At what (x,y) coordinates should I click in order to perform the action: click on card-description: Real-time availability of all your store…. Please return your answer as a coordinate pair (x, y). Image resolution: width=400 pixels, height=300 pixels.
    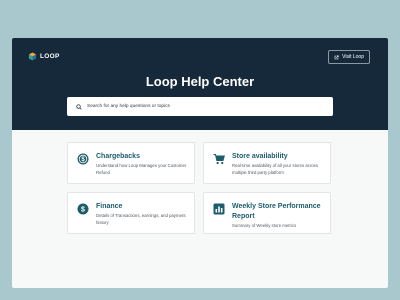
    Looking at the image, I should click on (275, 169).